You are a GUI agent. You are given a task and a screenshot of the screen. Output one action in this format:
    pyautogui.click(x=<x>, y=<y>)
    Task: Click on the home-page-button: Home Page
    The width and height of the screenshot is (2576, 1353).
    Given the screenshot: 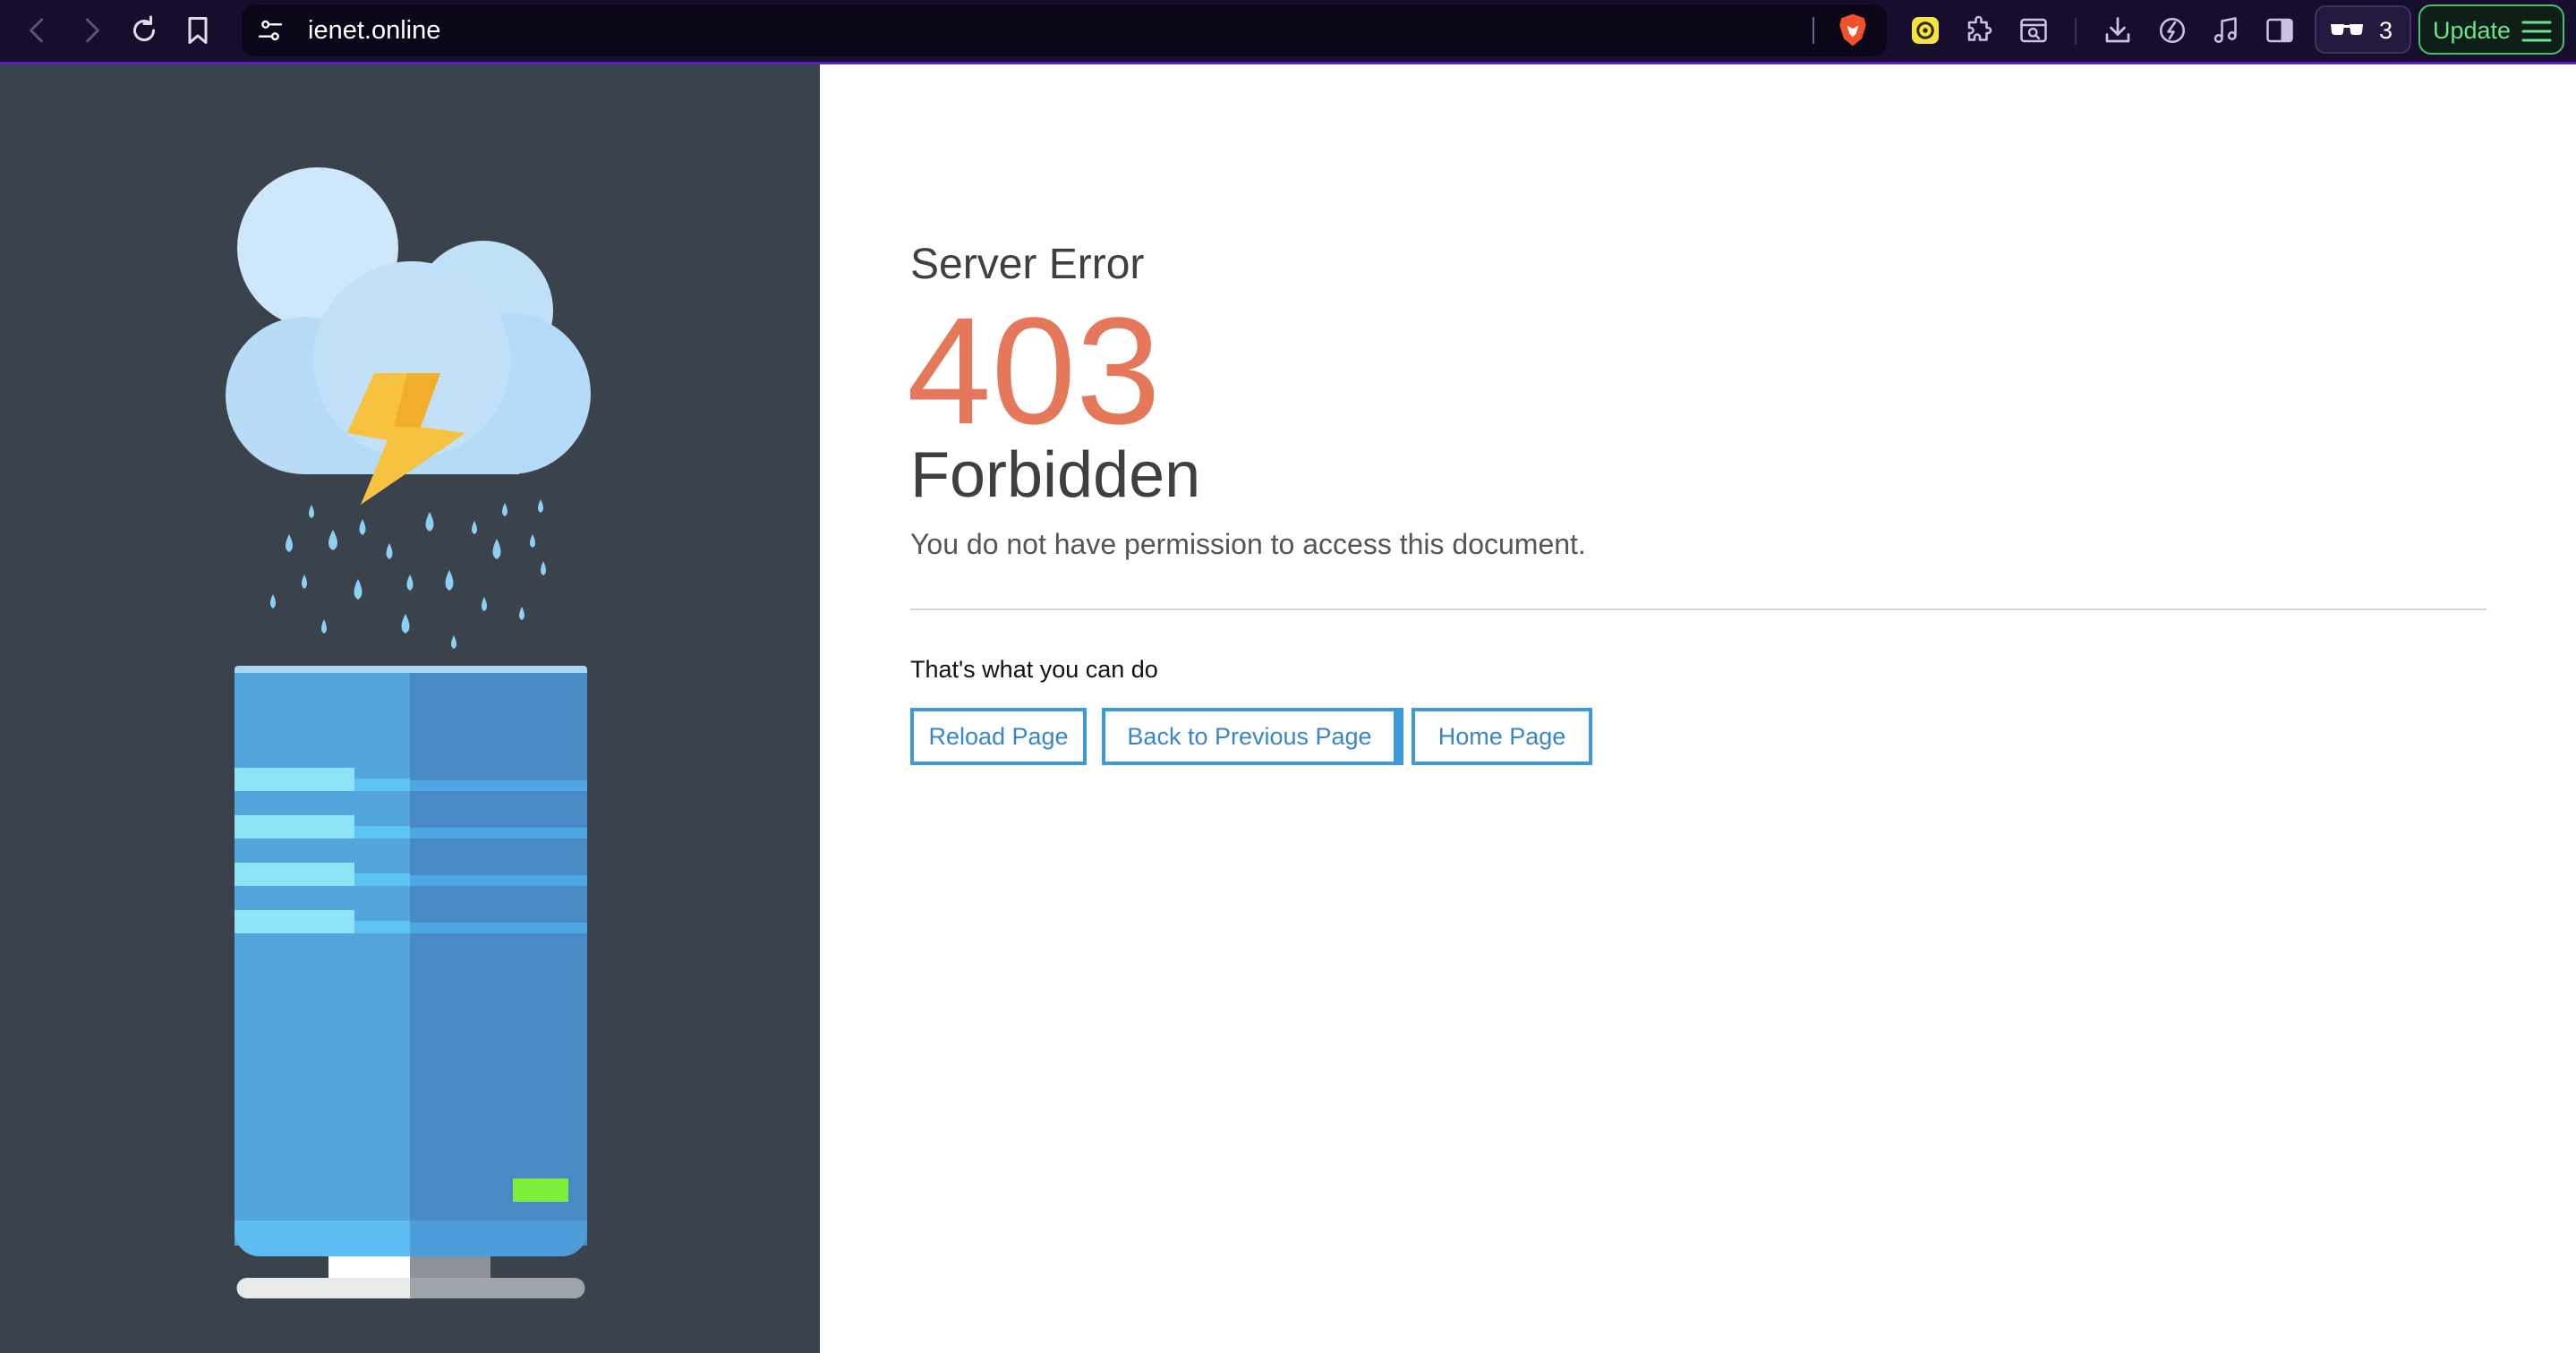 What is the action you would take?
    pyautogui.click(x=1502, y=736)
    